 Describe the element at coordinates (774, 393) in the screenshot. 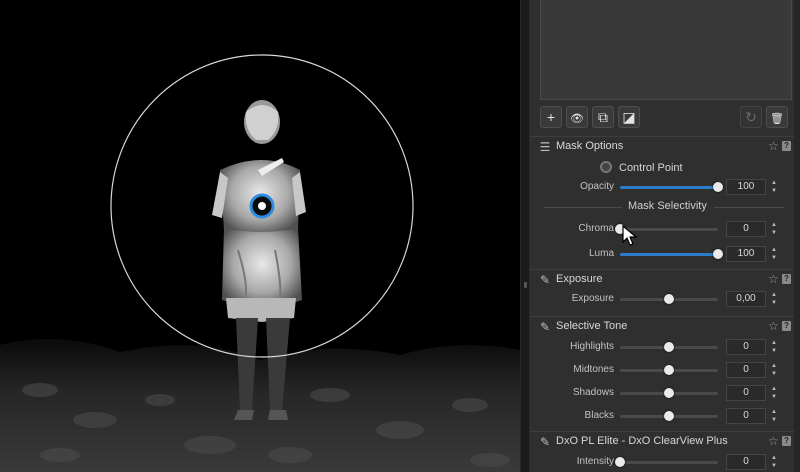

I see `shadows-stepper: ▲ ▼` at that location.